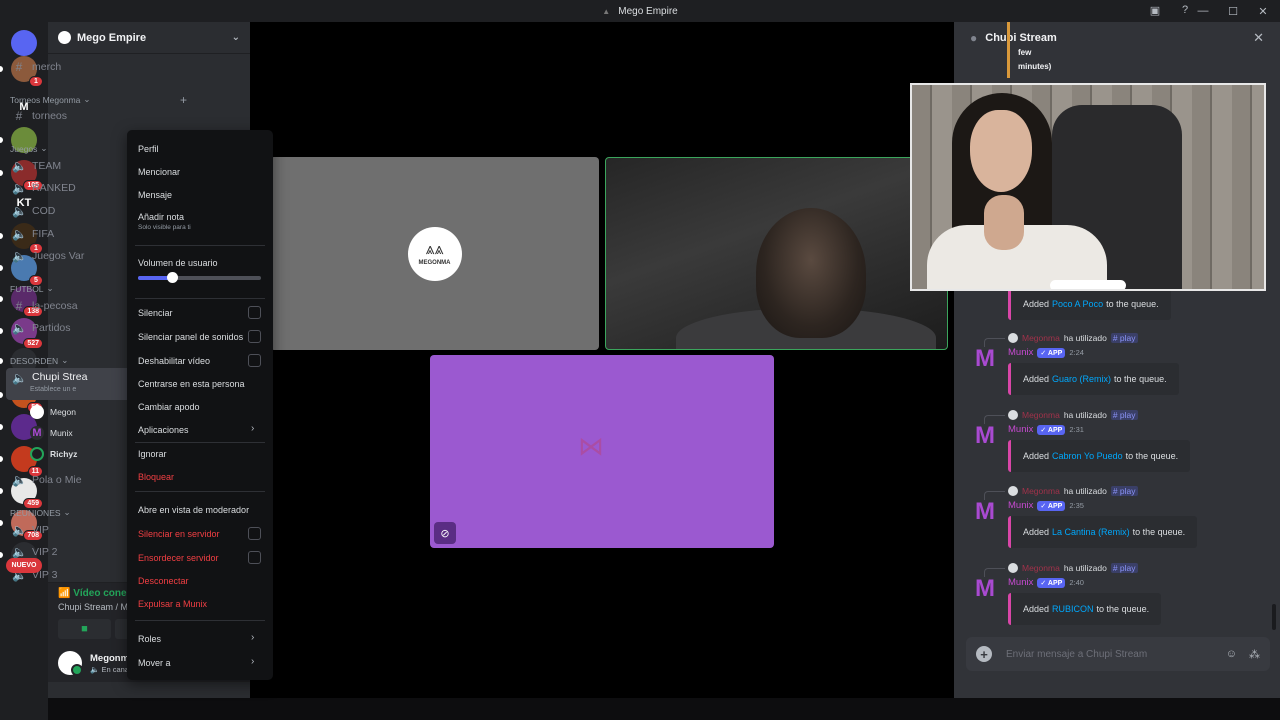 The width and height of the screenshot is (1280, 720). What do you see at coordinates (200, 491) in the screenshot?
I see `menu-divider` at bounding box center [200, 491].